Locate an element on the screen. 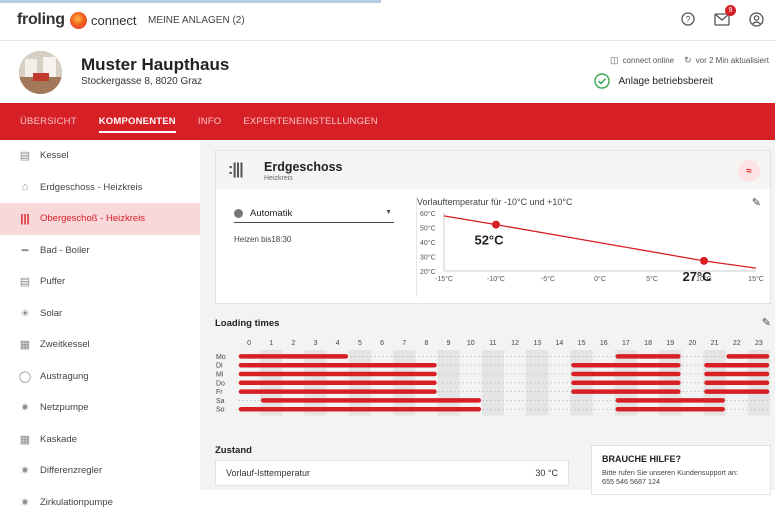 The width and height of the screenshot is (775, 518). schedule-day-label: Sa is located at coordinates (220, 401).